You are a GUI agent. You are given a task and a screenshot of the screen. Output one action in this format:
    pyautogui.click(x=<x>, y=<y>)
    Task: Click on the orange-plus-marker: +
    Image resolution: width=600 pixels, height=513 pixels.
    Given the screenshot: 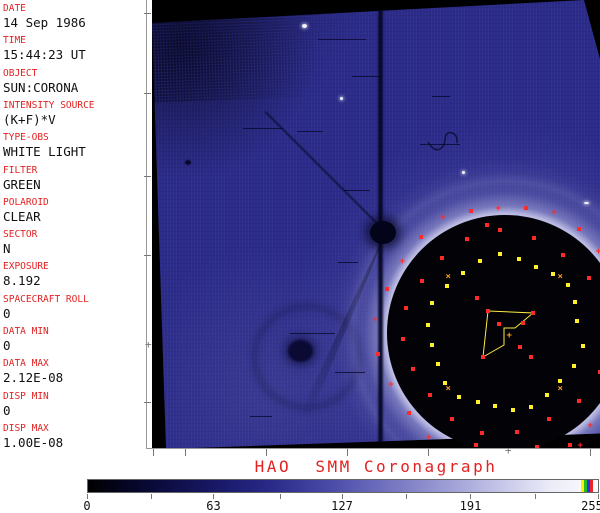 What is the action you would take?
    pyautogui.click(x=509, y=336)
    